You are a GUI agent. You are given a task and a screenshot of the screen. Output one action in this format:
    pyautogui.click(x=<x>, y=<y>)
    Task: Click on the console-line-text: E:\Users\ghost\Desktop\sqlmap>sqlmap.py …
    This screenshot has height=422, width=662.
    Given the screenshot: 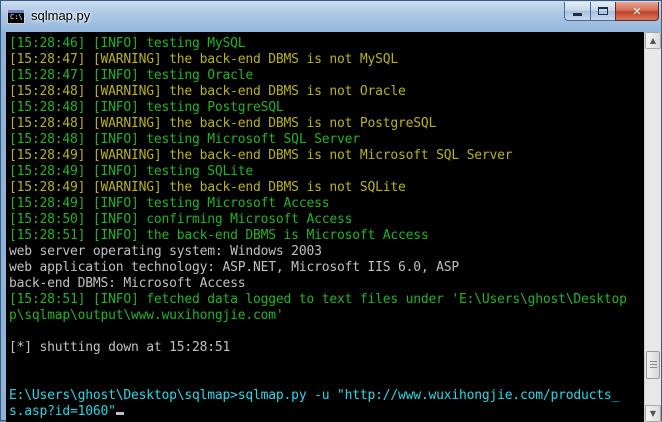 What is the action you would take?
    pyautogui.click(x=314, y=395)
    